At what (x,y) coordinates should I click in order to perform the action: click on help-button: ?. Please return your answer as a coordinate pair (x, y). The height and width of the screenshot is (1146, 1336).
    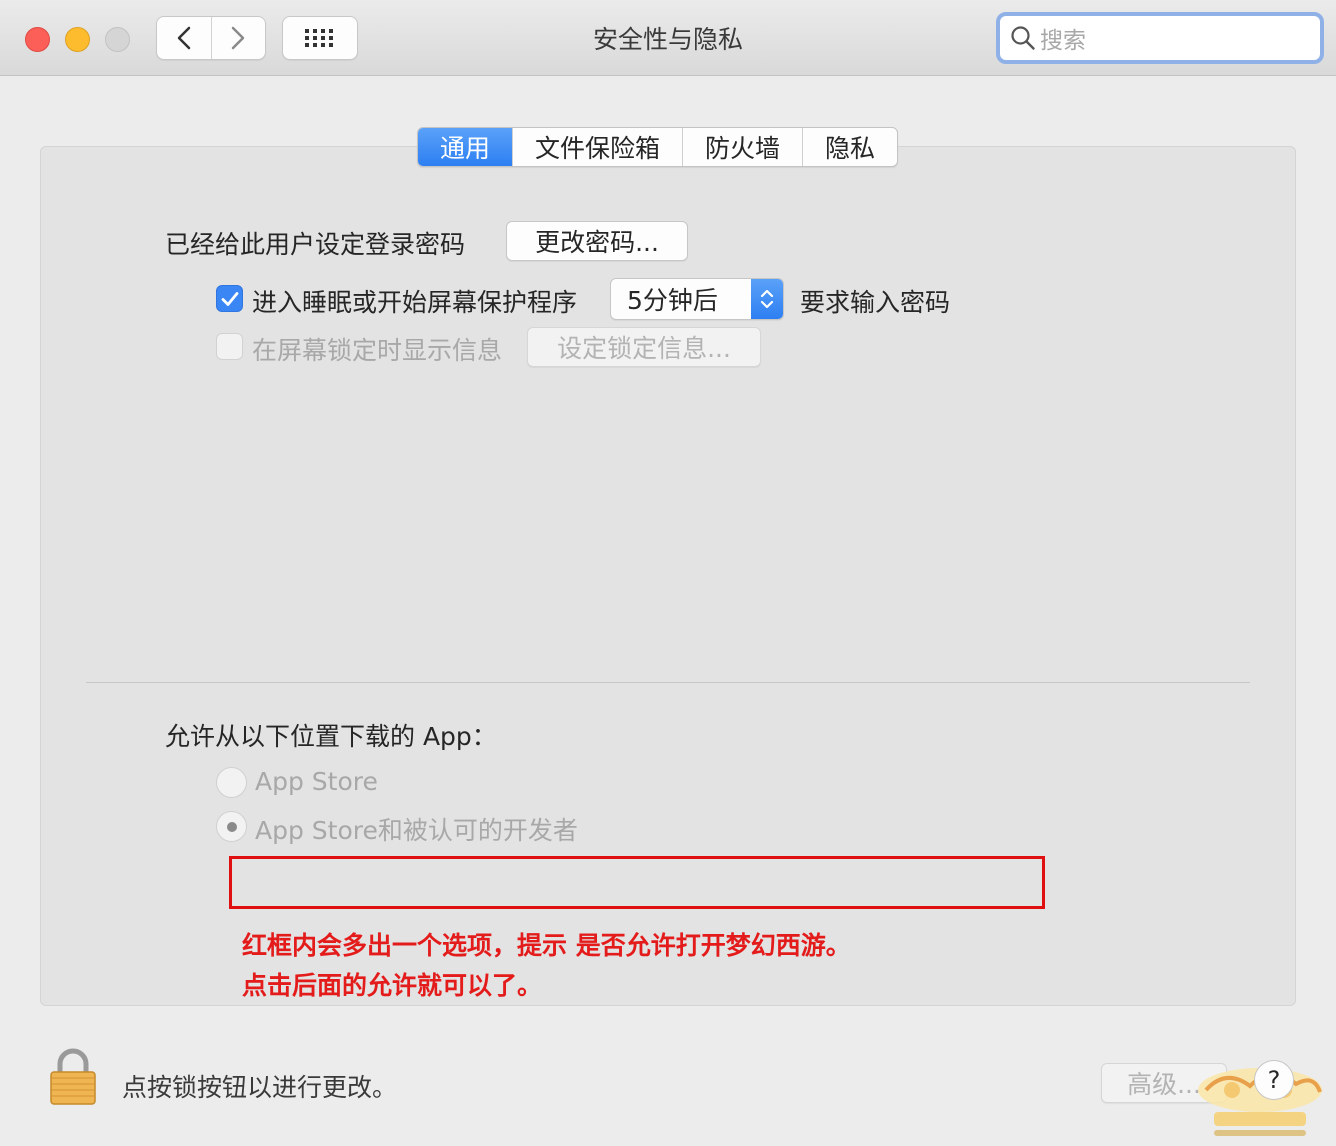
    Looking at the image, I should click on (1274, 1080).